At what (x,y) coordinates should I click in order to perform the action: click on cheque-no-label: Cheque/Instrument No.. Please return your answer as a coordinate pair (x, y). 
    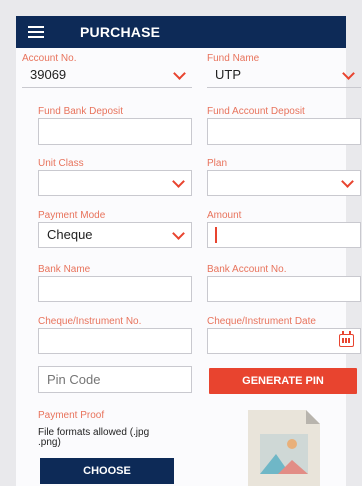
    Looking at the image, I should click on (90, 321).